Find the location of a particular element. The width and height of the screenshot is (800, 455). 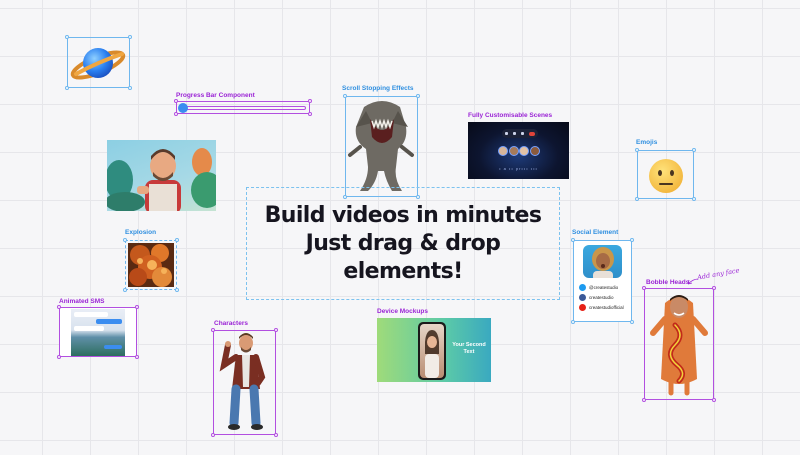

character-scene-illustration is located at coordinates (161, 179).